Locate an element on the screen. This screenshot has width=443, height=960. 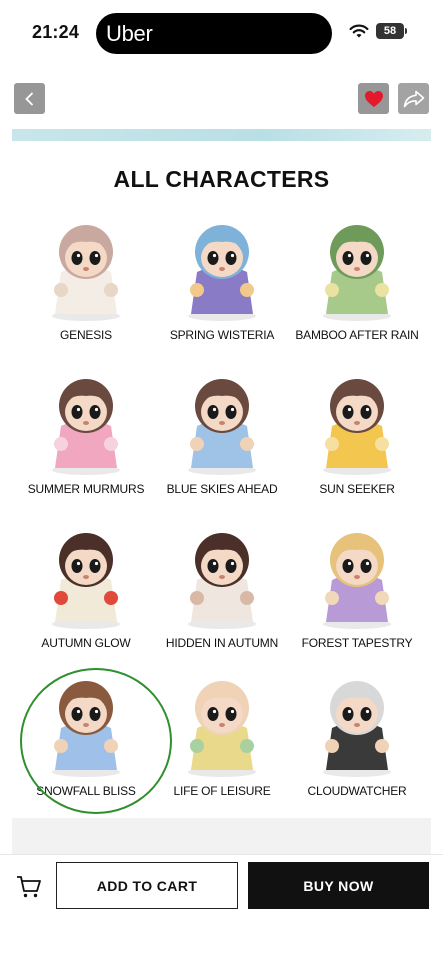
share-button is located at coordinates (413, 98).